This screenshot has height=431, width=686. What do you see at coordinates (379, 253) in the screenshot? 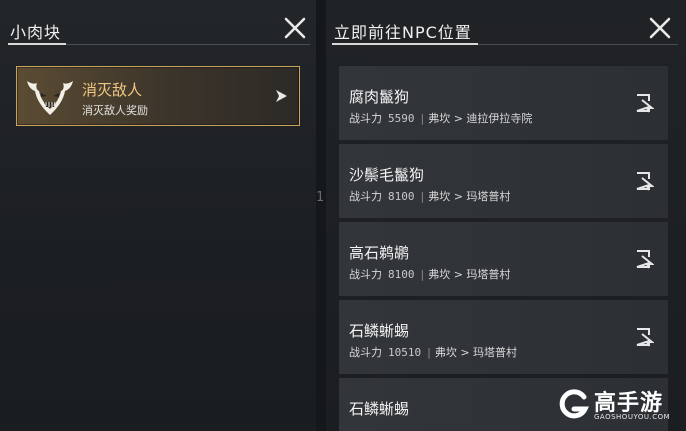
I see `npc-name: 高石鹈鹕` at bounding box center [379, 253].